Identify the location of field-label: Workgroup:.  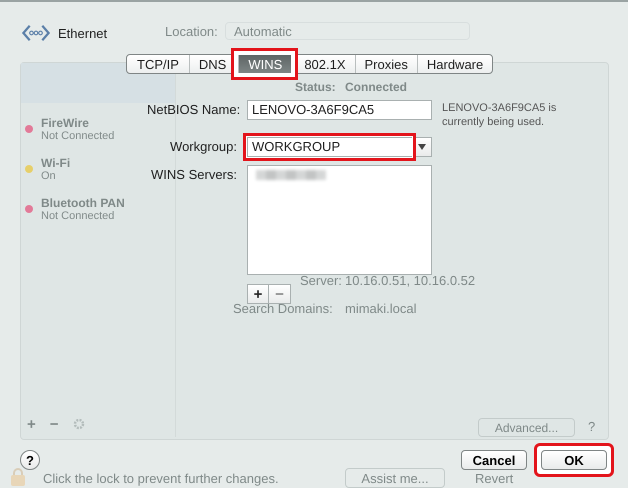
(203, 147).